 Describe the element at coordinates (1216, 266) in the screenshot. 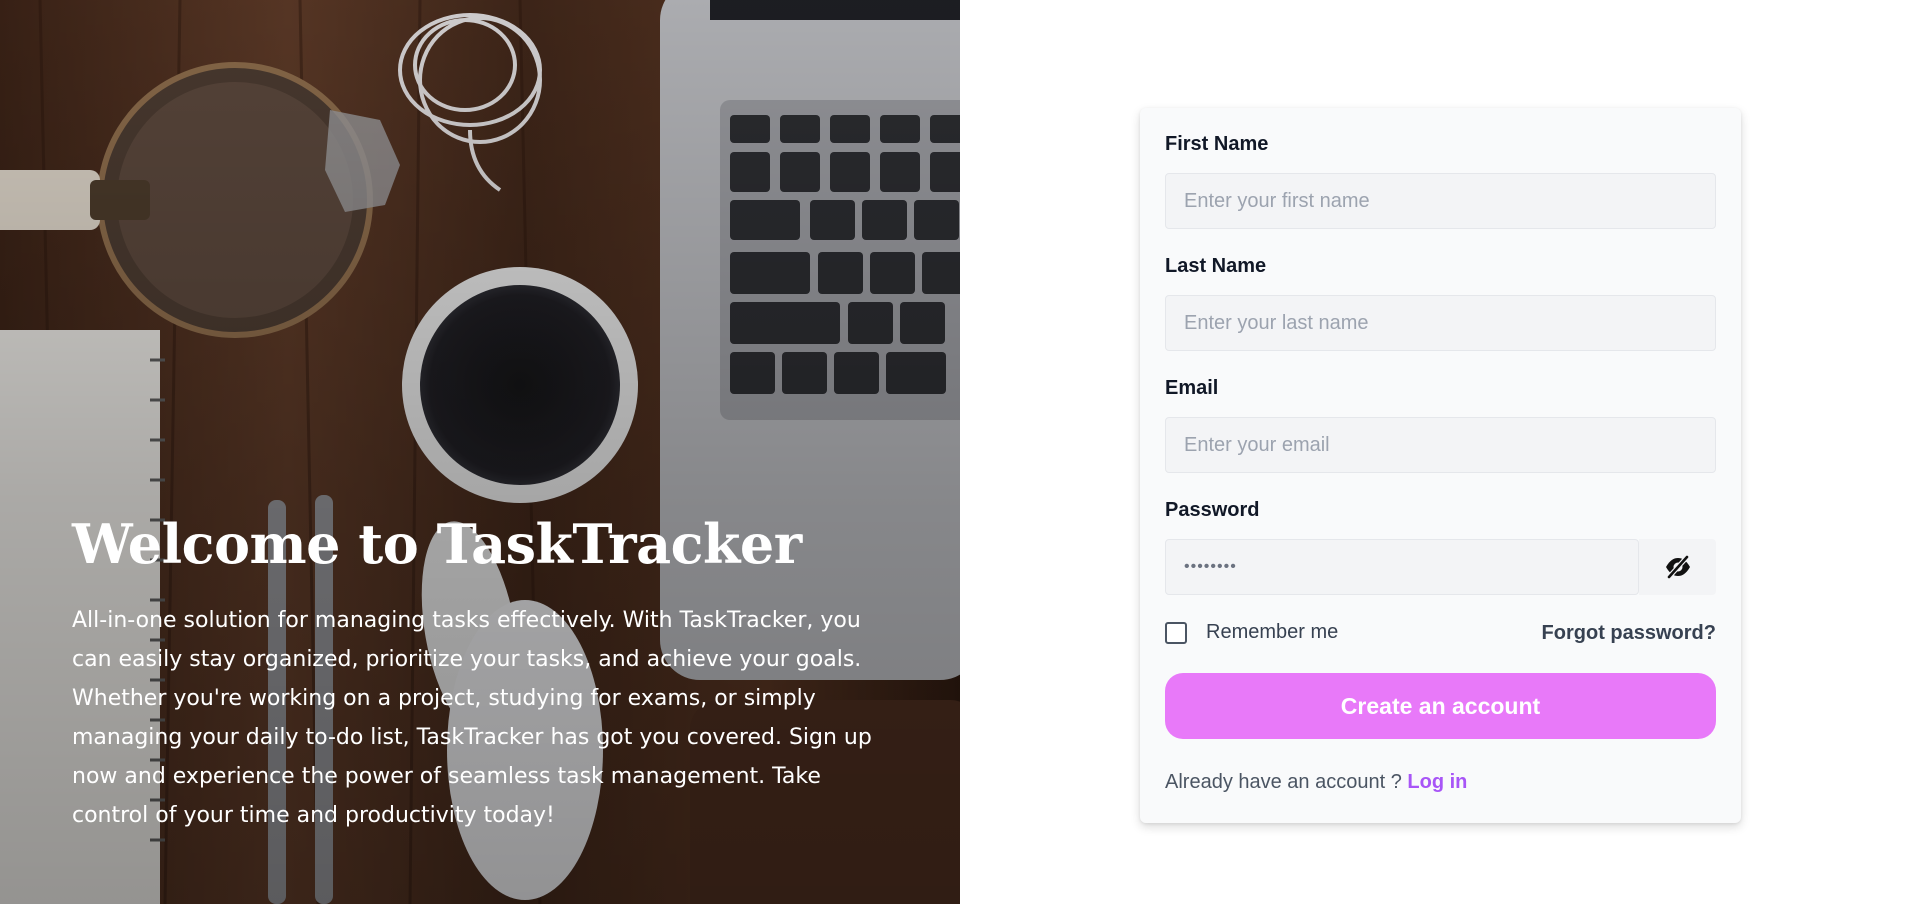

I see `last-name-label: Last Name` at that location.